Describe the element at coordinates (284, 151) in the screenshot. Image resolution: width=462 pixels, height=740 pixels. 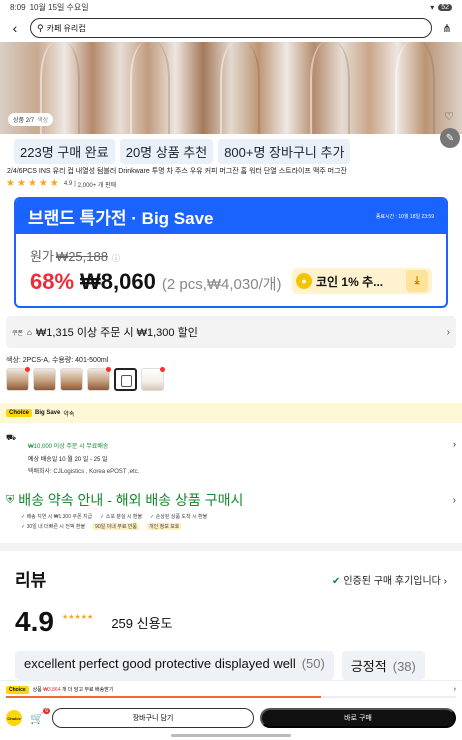
I see `chip-cart-added: 800+명 장바구니 추가` at that location.